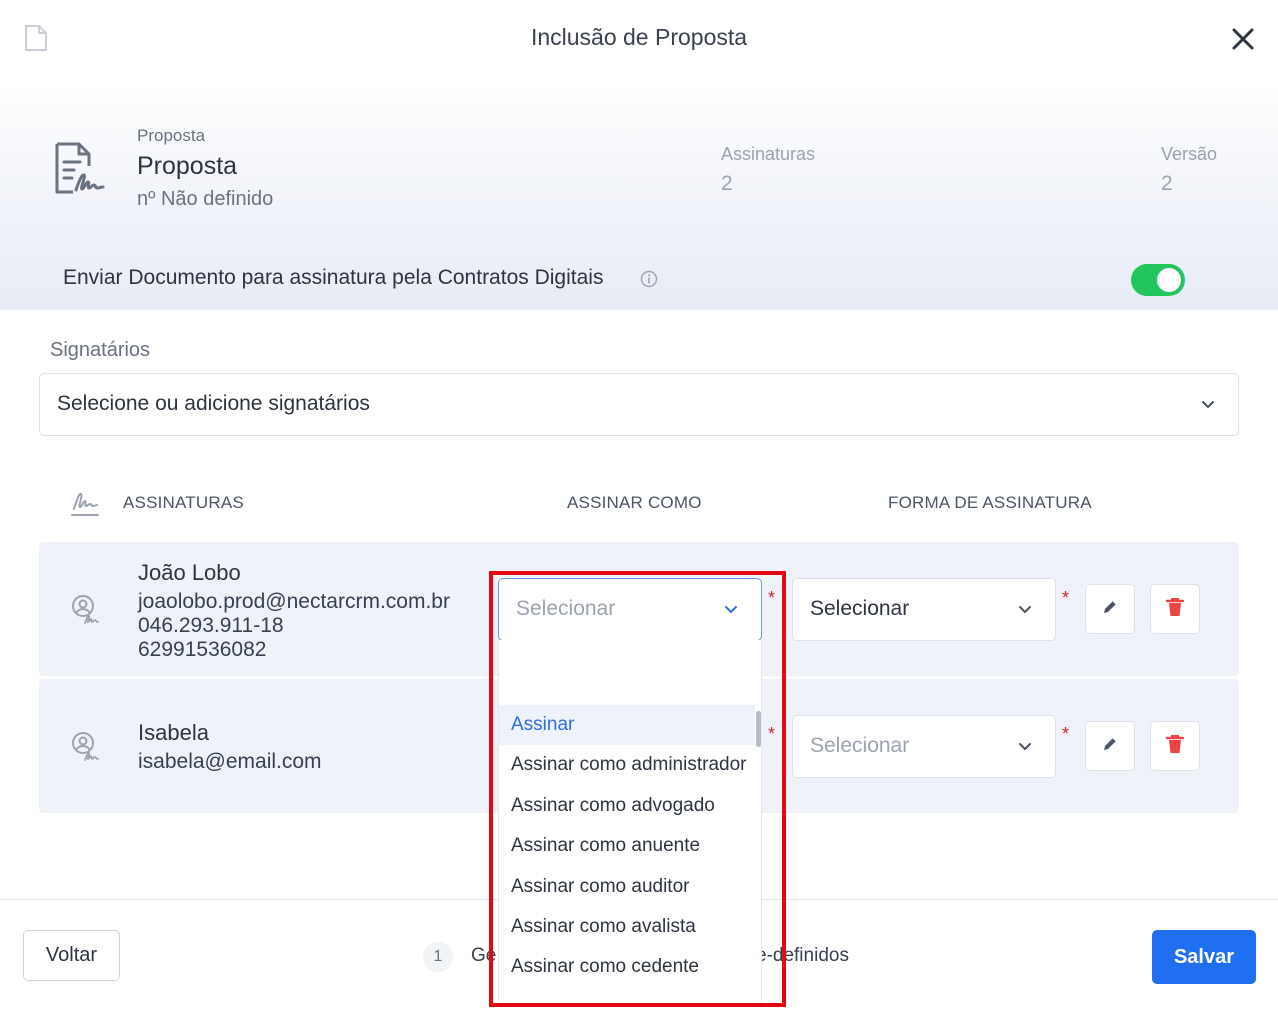 This screenshot has width=1278, height=1011. What do you see at coordinates (727, 183) in the screenshot?
I see `signatures-count-value: 2` at bounding box center [727, 183].